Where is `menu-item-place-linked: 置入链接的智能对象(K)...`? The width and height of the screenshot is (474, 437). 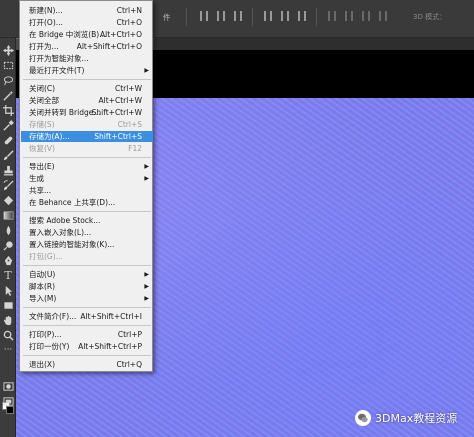 menu-item-place-linked: 置入链接的智能对象(K)... is located at coordinates (87, 244).